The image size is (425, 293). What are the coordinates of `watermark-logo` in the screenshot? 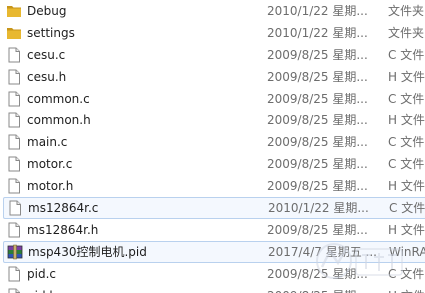 It's located at (359, 261).